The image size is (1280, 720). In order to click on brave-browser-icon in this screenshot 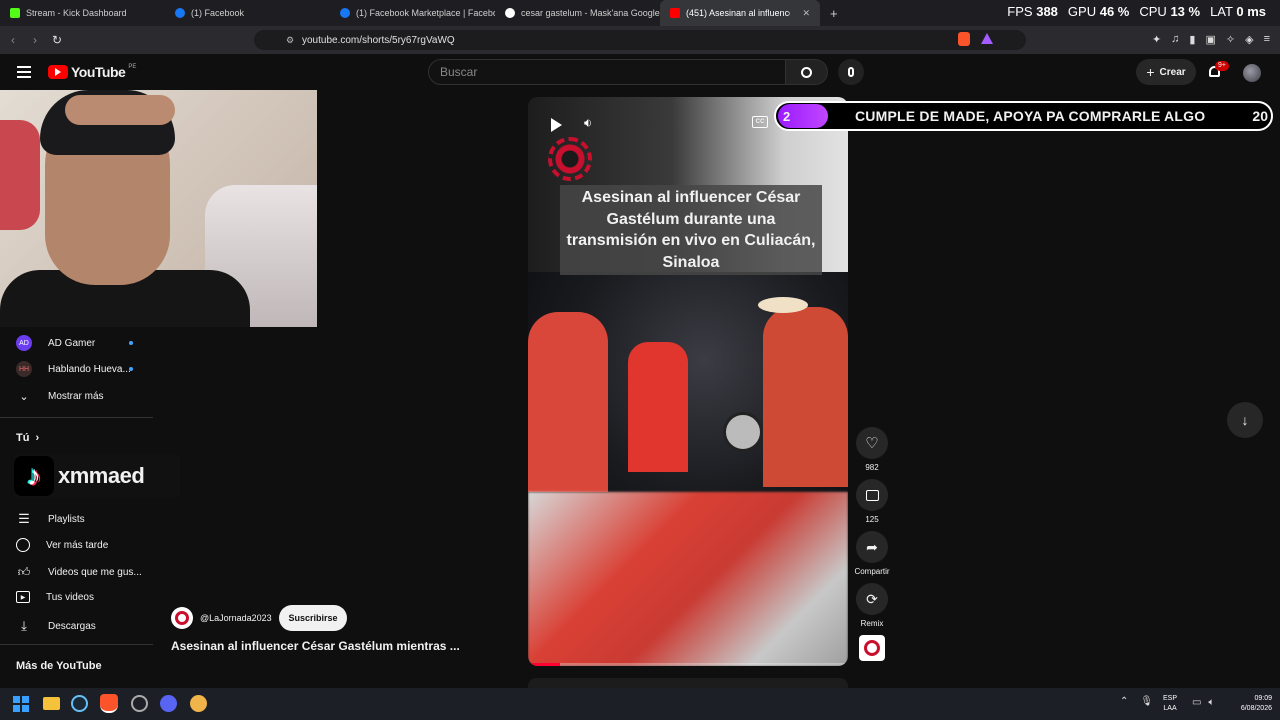, I will do `click(109, 703)`.